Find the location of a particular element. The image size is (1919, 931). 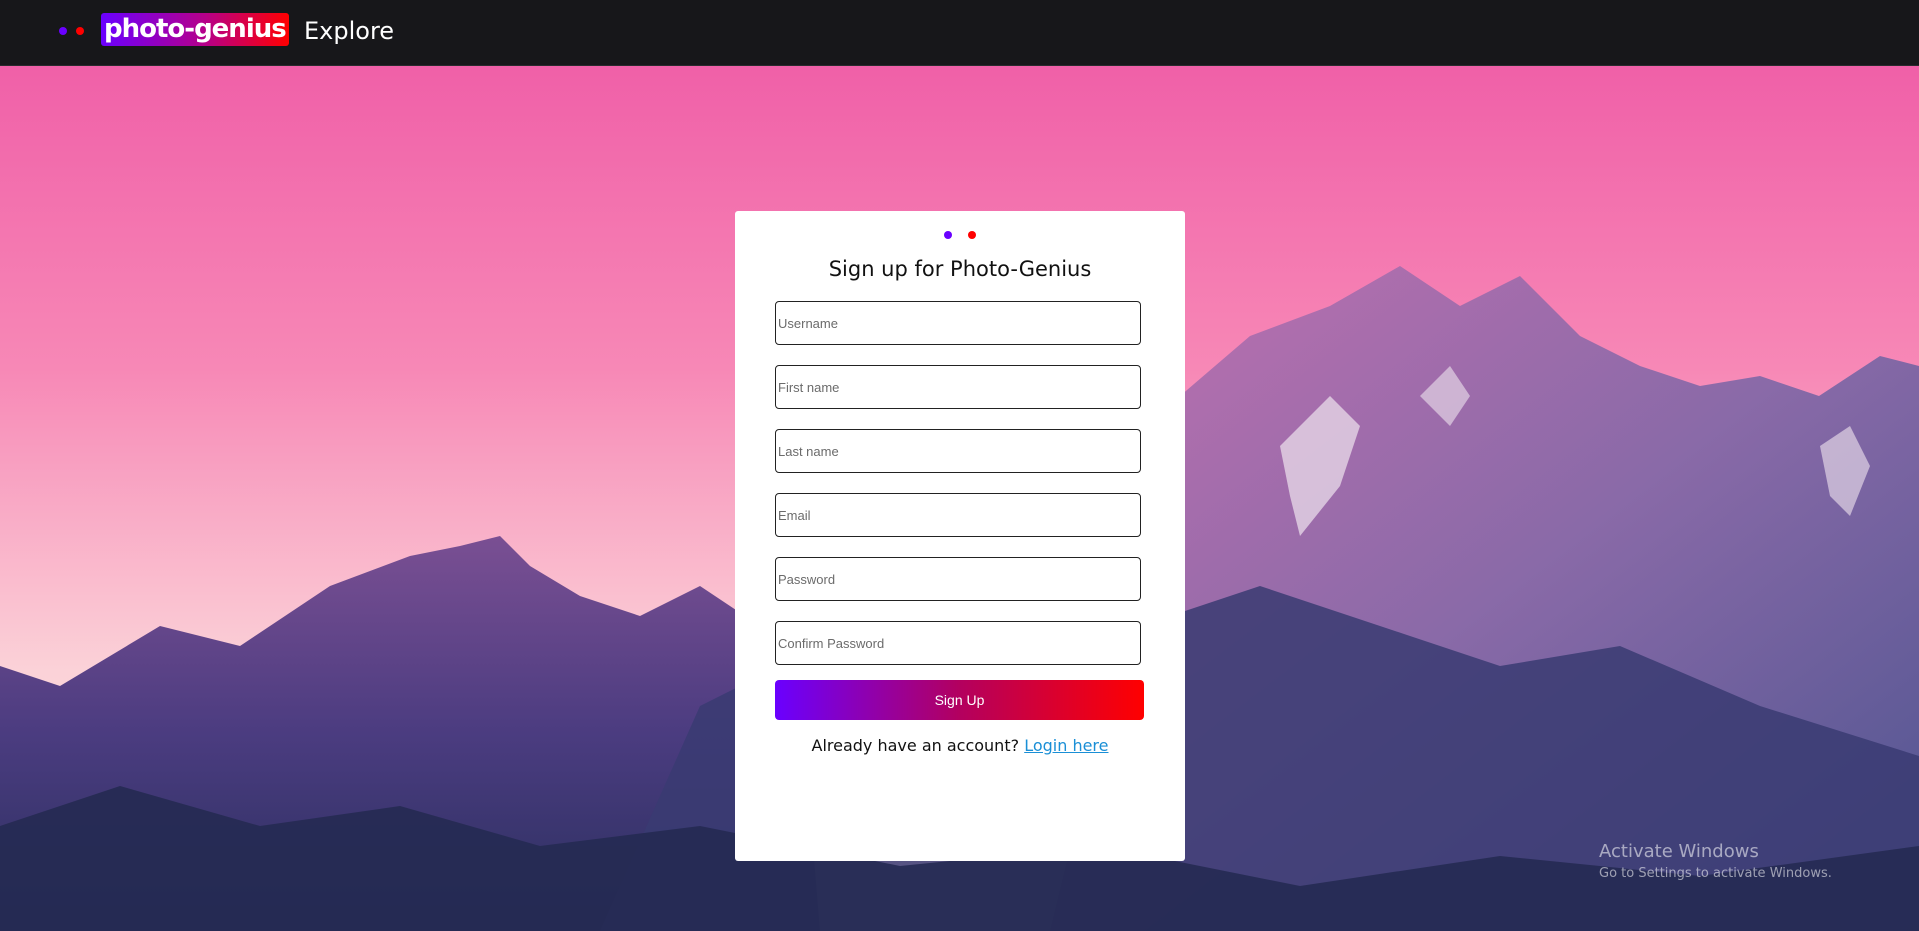

watermark-title: Activate Windows is located at coordinates (1679, 851).